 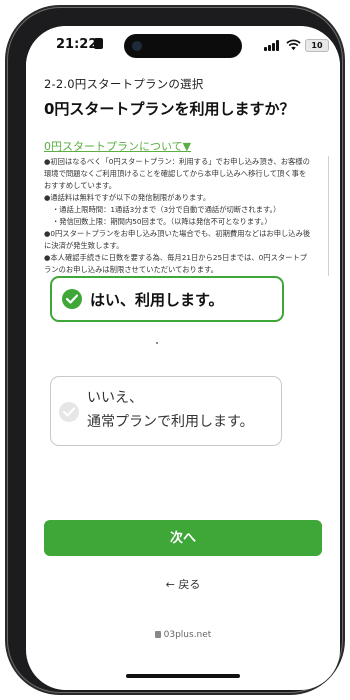 What do you see at coordinates (183, 584) in the screenshot?
I see `back-link: ← 戻る` at bounding box center [183, 584].